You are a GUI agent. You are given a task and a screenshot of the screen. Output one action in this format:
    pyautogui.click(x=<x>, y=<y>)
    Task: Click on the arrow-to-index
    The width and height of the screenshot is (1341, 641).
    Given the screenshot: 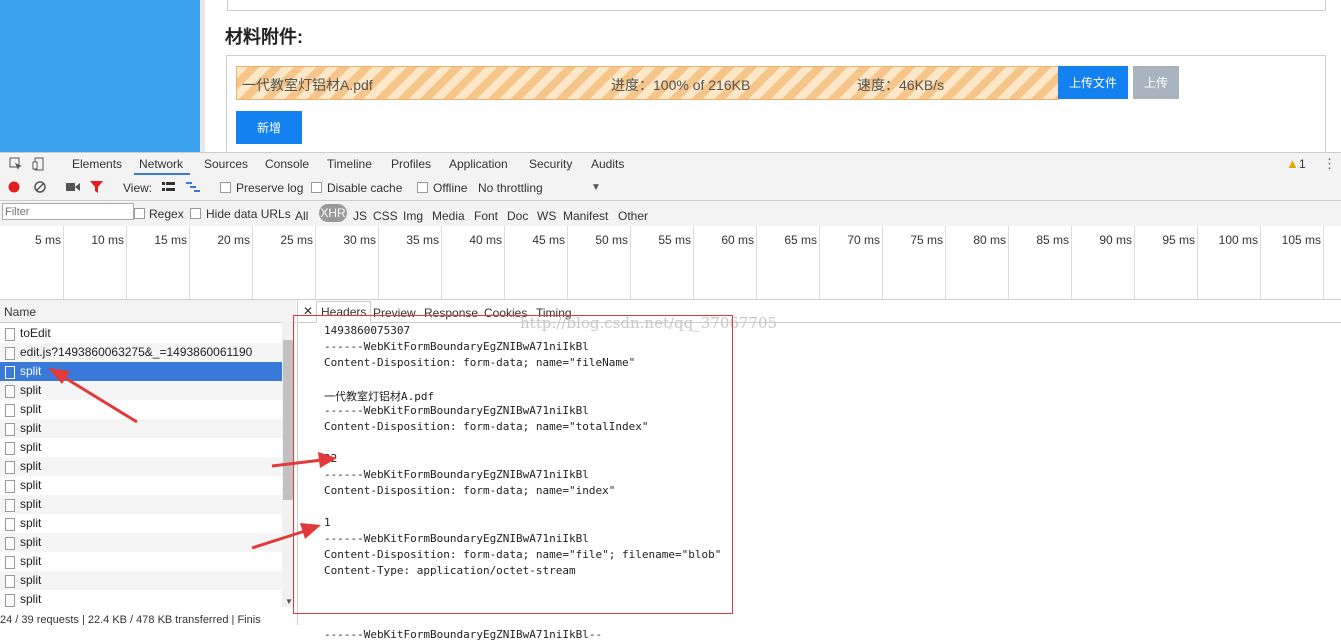 What is the action you would take?
    pyautogui.click(x=286, y=536)
    